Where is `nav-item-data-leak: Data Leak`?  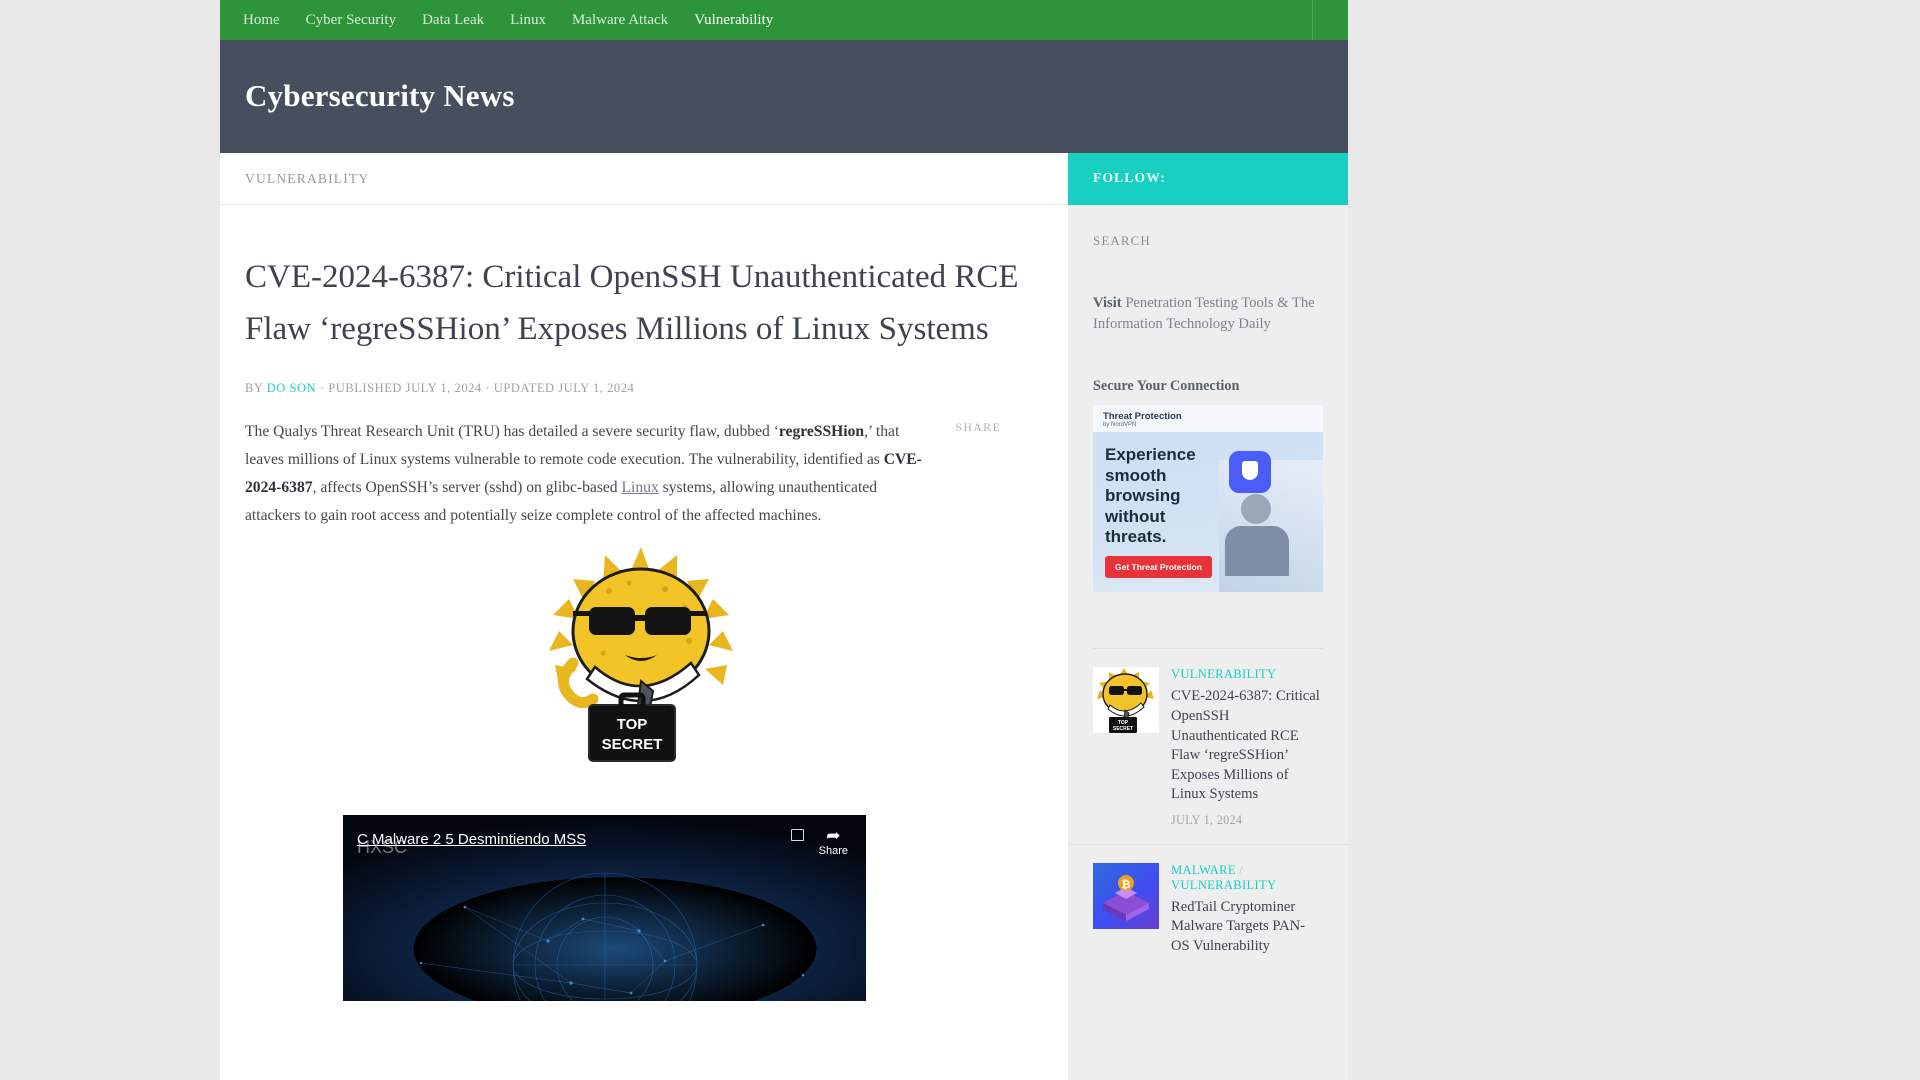 nav-item-data-leak: Data Leak is located at coordinates (453, 20).